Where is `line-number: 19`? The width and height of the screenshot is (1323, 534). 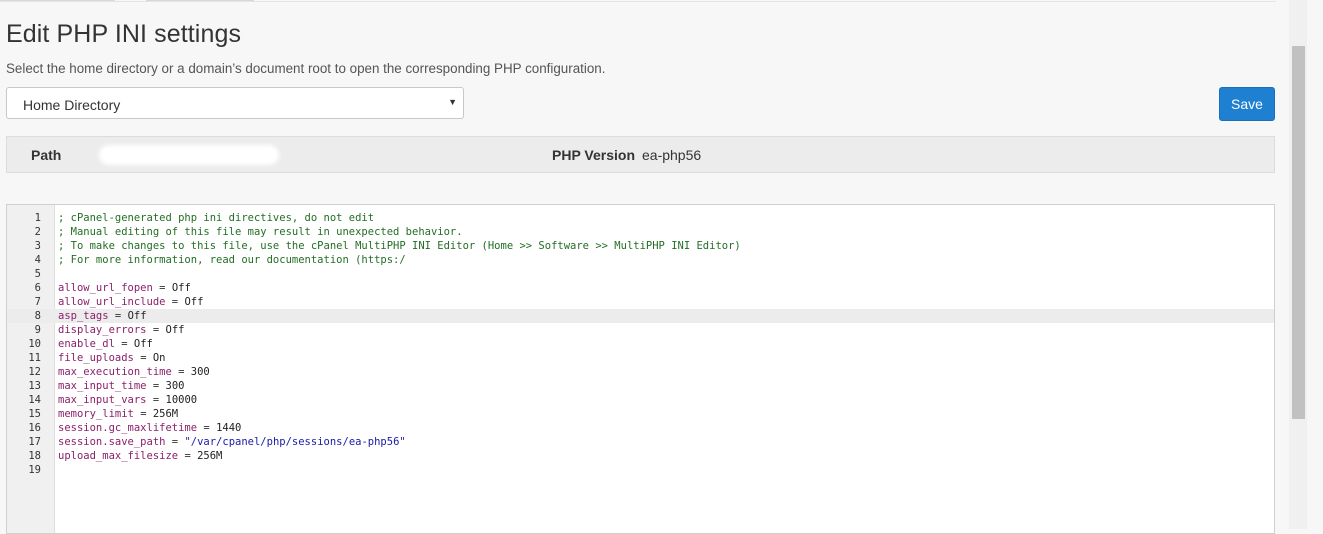 line-number: 19 is located at coordinates (34, 470).